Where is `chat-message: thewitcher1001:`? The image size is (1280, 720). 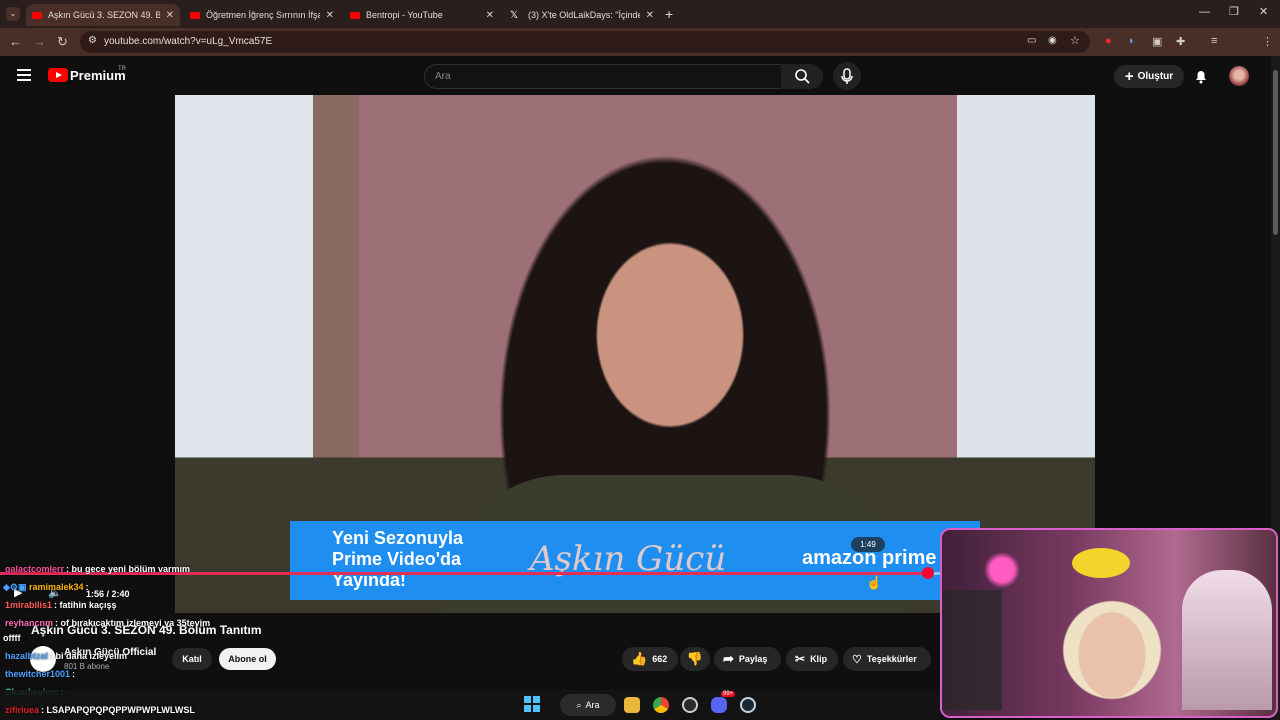 chat-message: thewitcher1001: is located at coordinates (40, 674).